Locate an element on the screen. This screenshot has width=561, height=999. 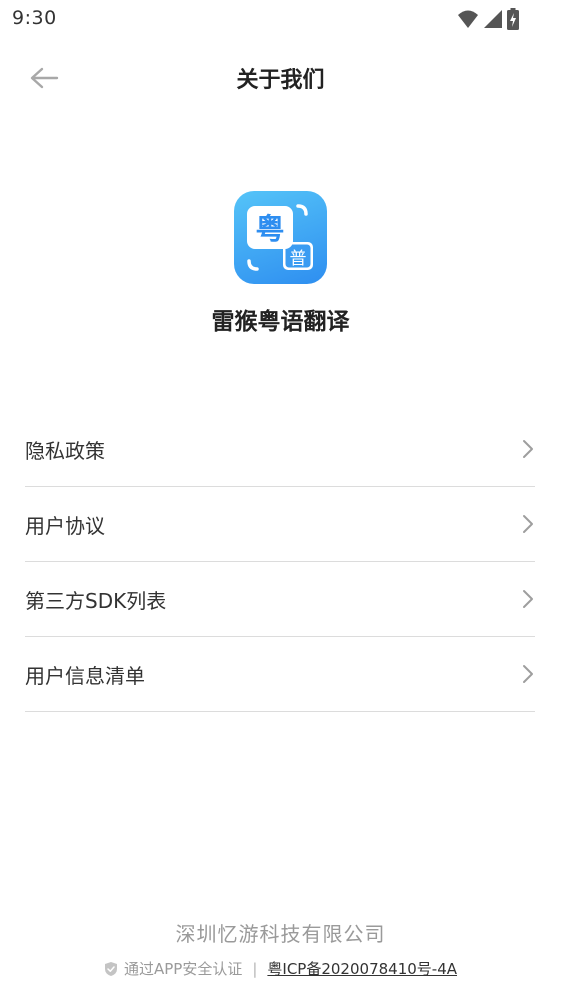
menu-item-label: 用户信息清单 is located at coordinates (85, 675).